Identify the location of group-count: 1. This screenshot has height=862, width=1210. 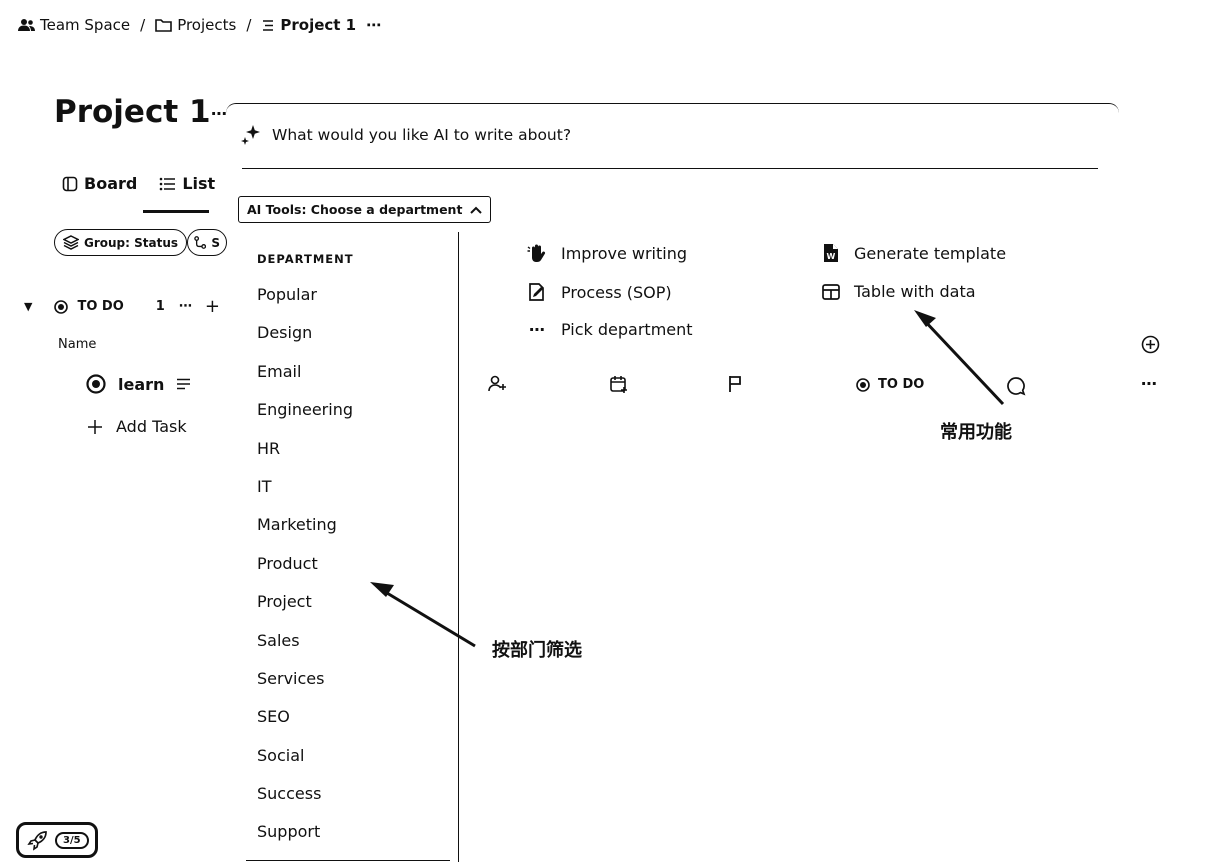
(160, 306).